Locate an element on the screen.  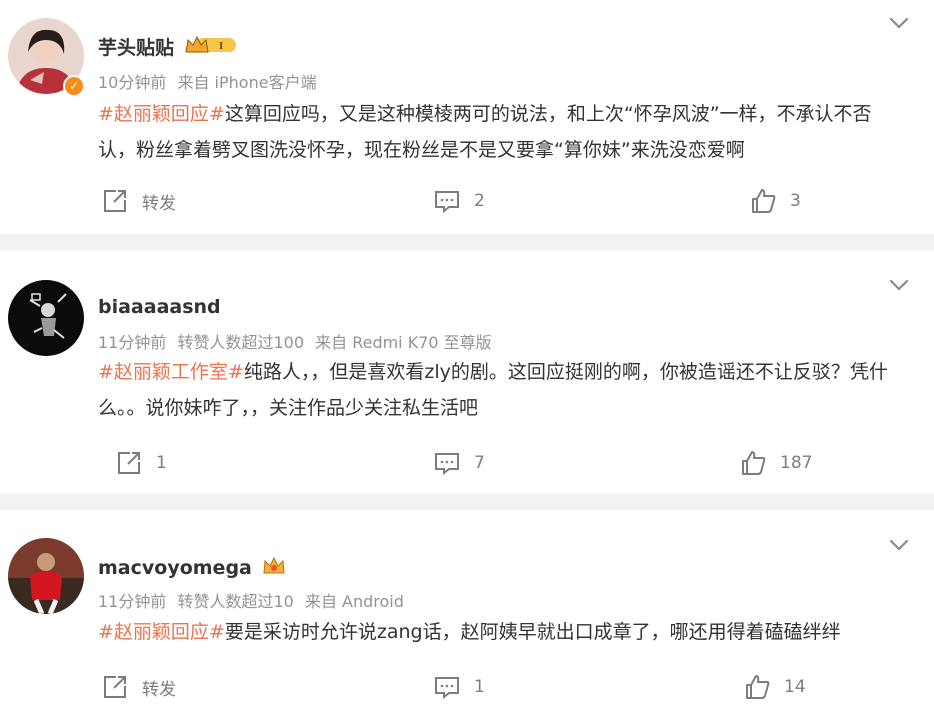
comment-count: 1 is located at coordinates (479, 687).